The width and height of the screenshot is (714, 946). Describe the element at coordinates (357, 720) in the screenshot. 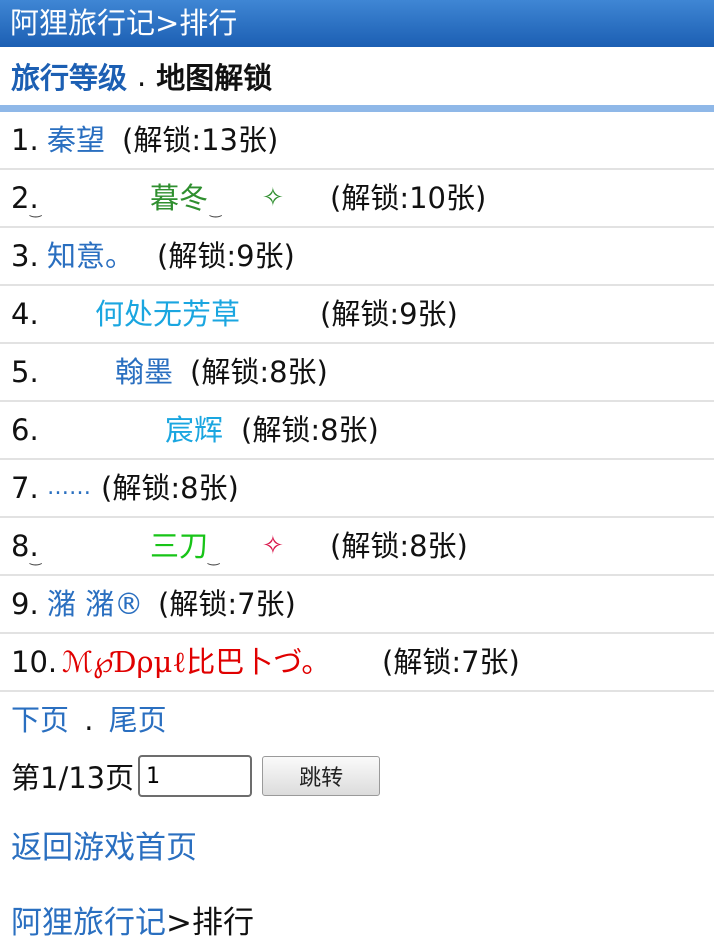

I see `pager-links: 下页 . 尾页` at that location.